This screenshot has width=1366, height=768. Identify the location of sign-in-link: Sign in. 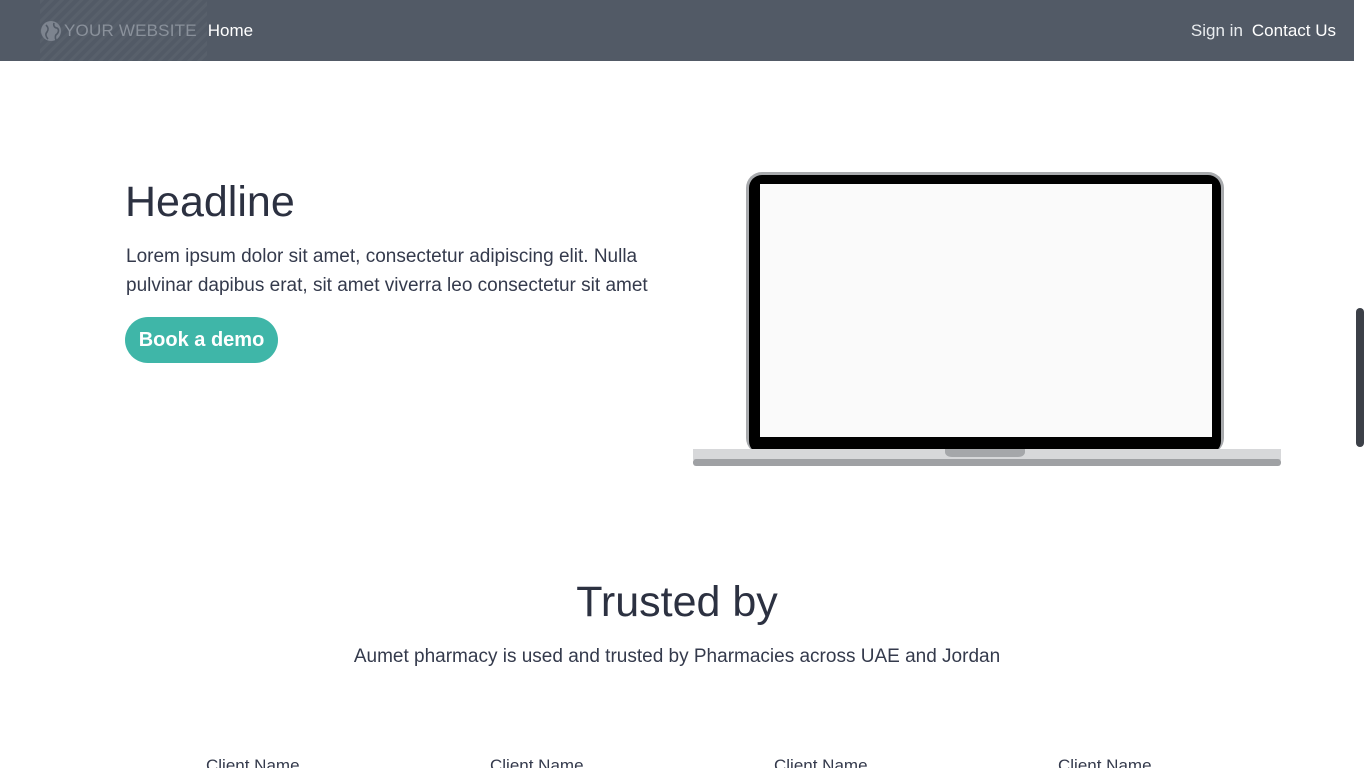
(1217, 31).